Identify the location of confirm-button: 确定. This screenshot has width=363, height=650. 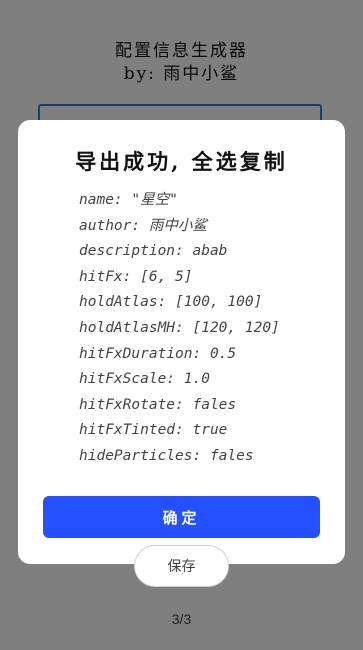
(181, 517).